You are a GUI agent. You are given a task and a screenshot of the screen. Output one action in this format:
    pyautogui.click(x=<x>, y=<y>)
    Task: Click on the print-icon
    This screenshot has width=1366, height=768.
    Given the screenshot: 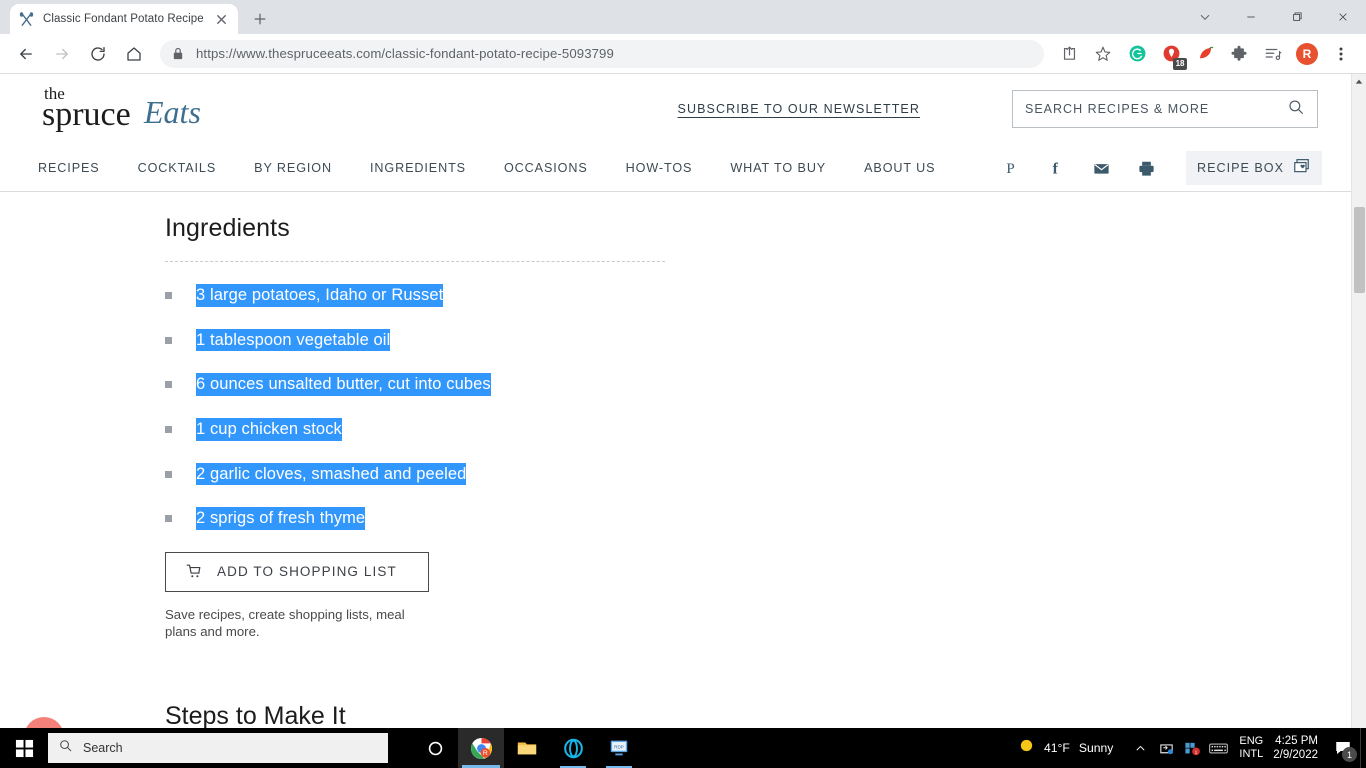 What is the action you would take?
    pyautogui.click(x=1146, y=168)
    